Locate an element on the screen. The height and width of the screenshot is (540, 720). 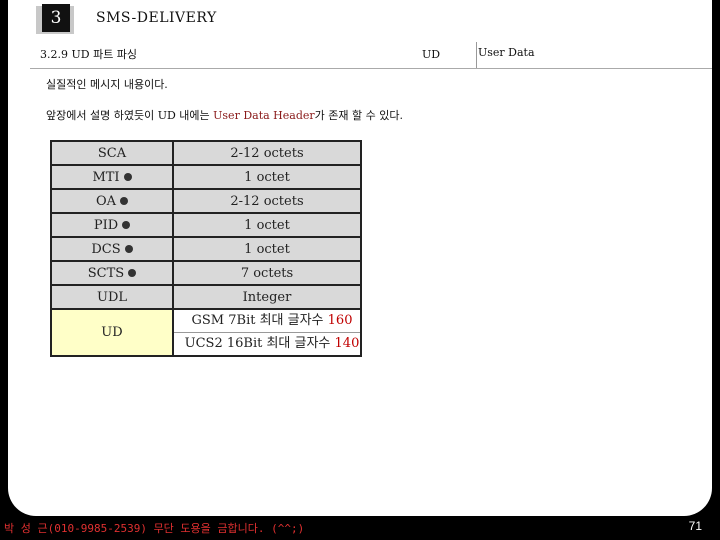
gsm-limit: GSM 7Bit 최대 글자수 160 is located at coordinates (267, 321).